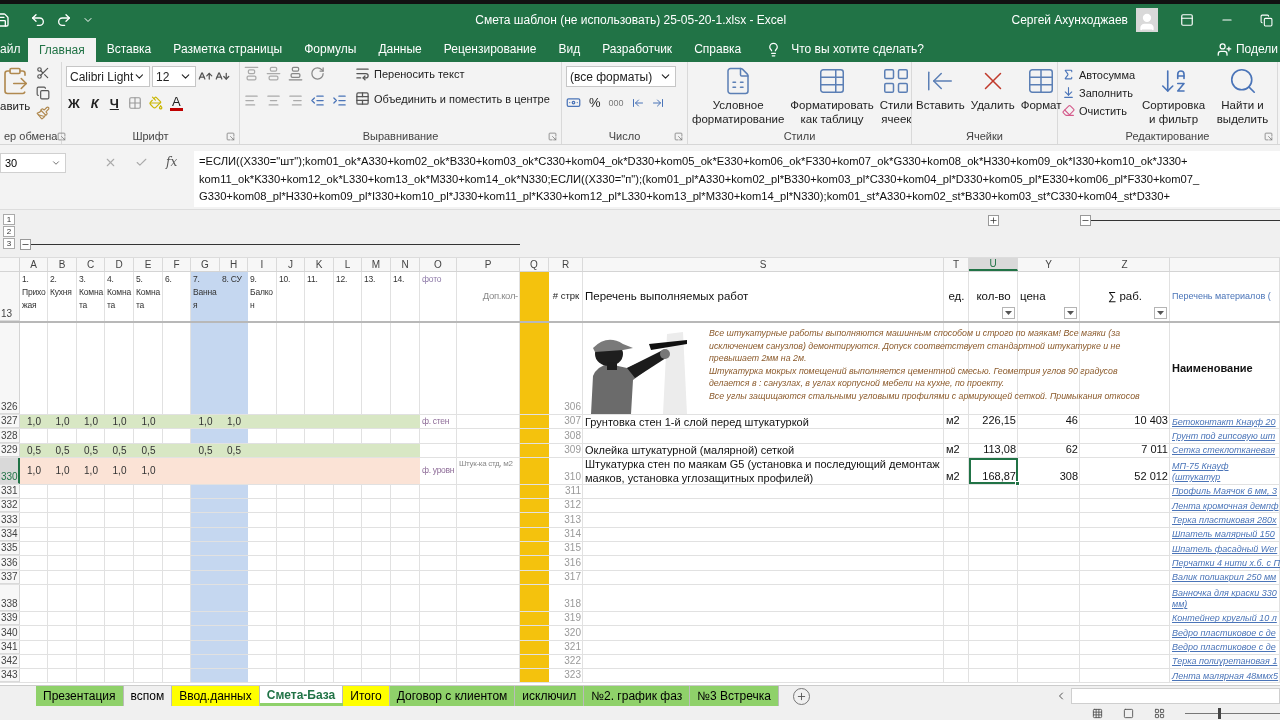 The image size is (1280, 720). What do you see at coordinates (1225, 534) in the screenshot?
I see `link-cell: Шпатель малярный 150` at bounding box center [1225, 534].